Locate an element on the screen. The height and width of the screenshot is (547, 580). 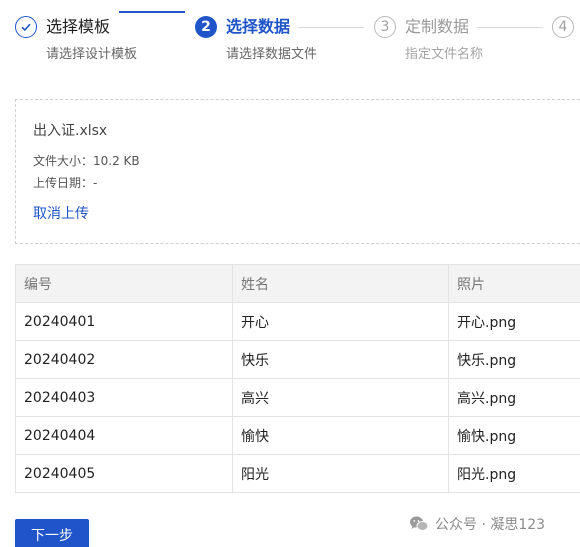
watermark: 公众号 · 凝思123 is located at coordinates (477, 524).